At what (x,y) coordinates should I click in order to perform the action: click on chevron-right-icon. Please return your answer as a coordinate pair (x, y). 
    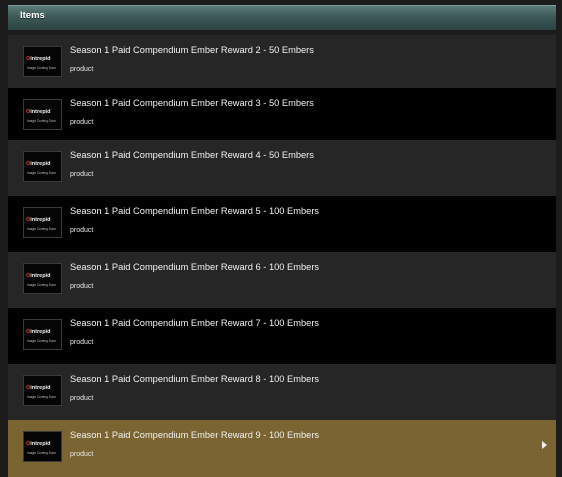
    Looking at the image, I should click on (544, 445).